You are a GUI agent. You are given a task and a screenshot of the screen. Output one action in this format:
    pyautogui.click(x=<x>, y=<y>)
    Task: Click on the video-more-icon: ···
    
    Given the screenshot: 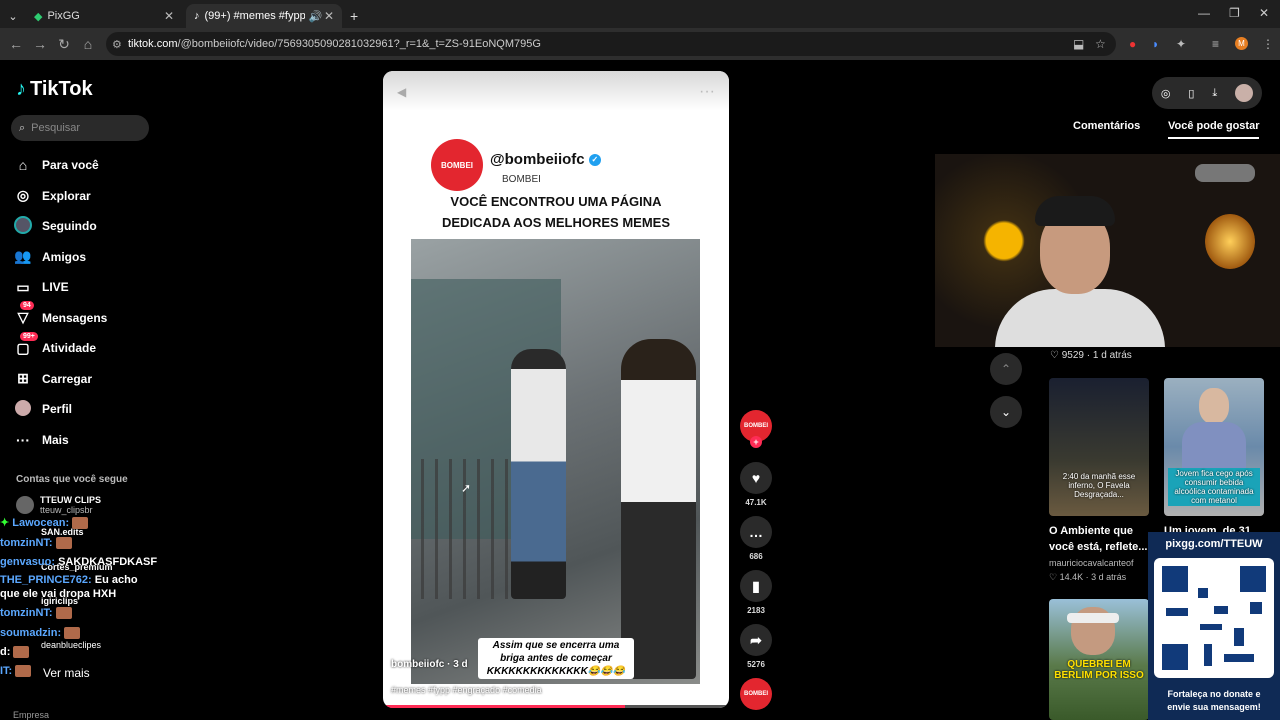 What is the action you would take?
    pyautogui.click(x=707, y=92)
    